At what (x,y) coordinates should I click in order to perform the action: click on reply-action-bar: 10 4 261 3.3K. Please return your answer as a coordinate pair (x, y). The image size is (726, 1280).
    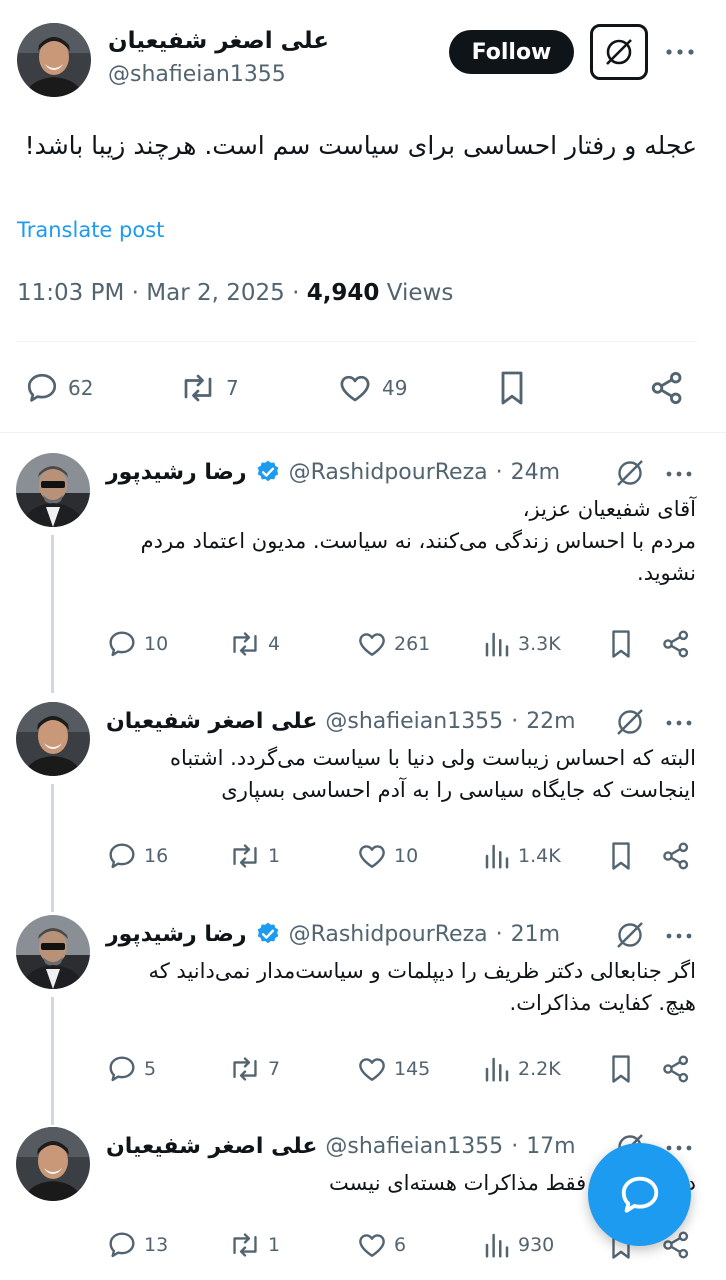
    Looking at the image, I should click on (363, 644).